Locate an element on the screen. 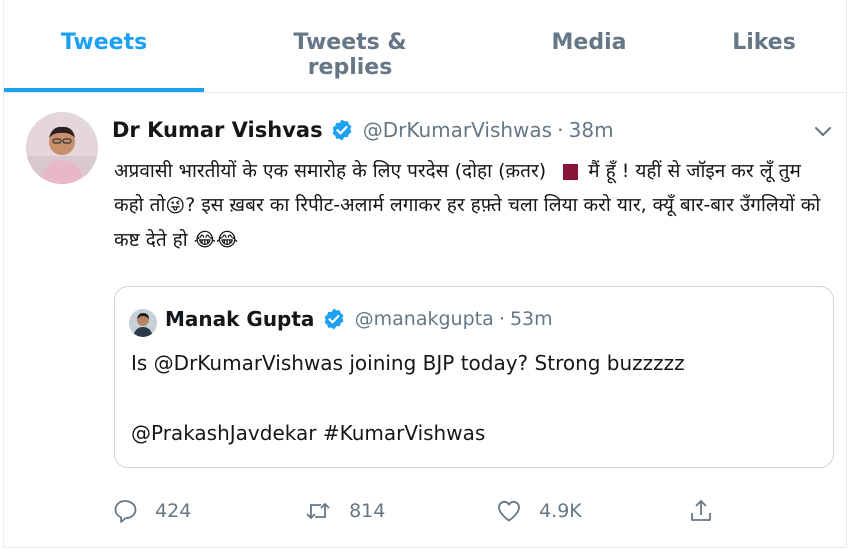 This screenshot has height=550, width=850. tweet-timestamp: 38m is located at coordinates (591, 130).